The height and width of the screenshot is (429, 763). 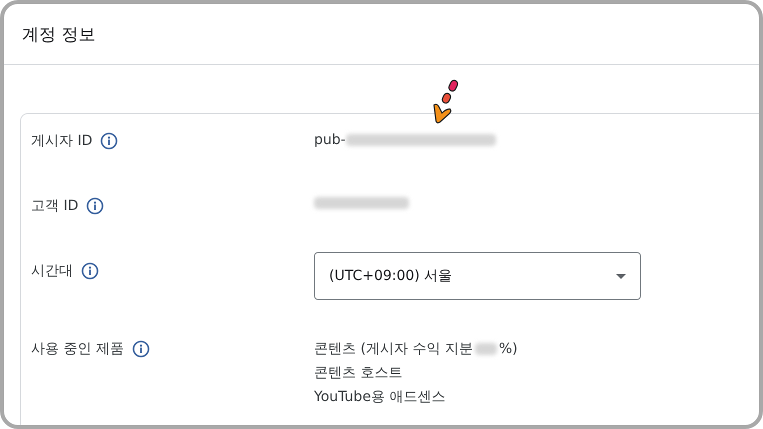 What do you see at coordinates (477, 276) in the screenshot?
I see `timezone-dropdown: (UTC+09:00) 서울` at bounding box center [477, 276].